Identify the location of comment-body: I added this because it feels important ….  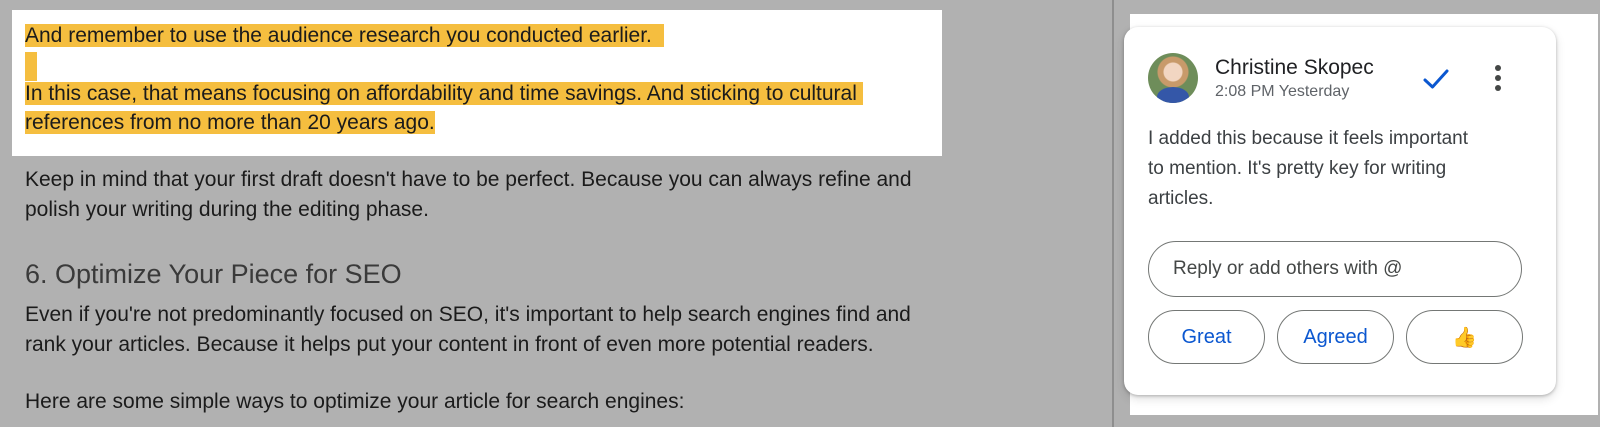
(1308, 168).